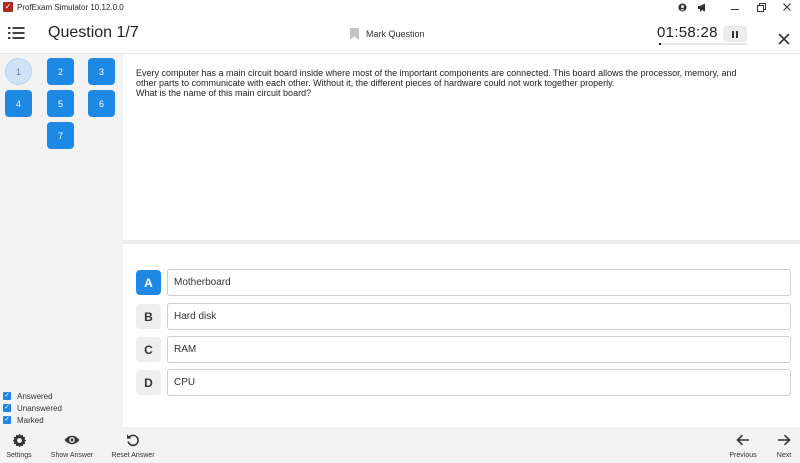  What do you see at coordinates (60, 135) in the screenshot?
I see `question-nav-7: 7` at bounding box center [60, 135].